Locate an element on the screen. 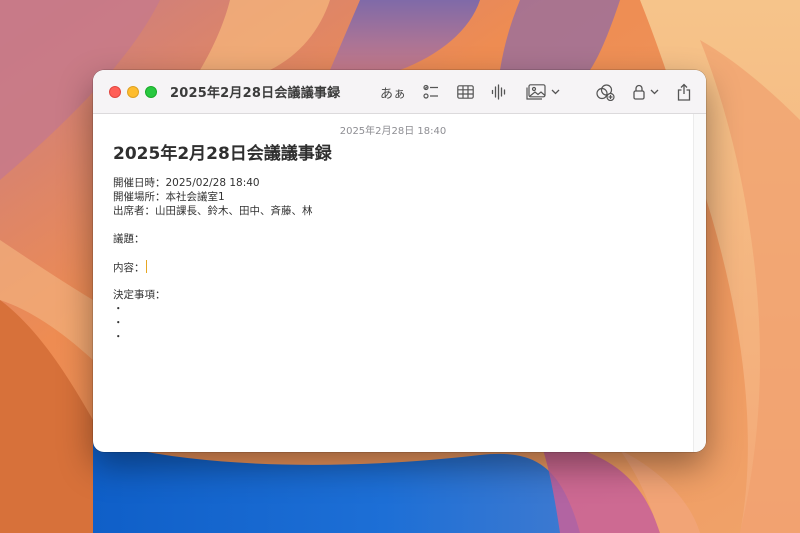  note-line-location: 開催場所：本社会議室1 is located at coordinates (169, 197).